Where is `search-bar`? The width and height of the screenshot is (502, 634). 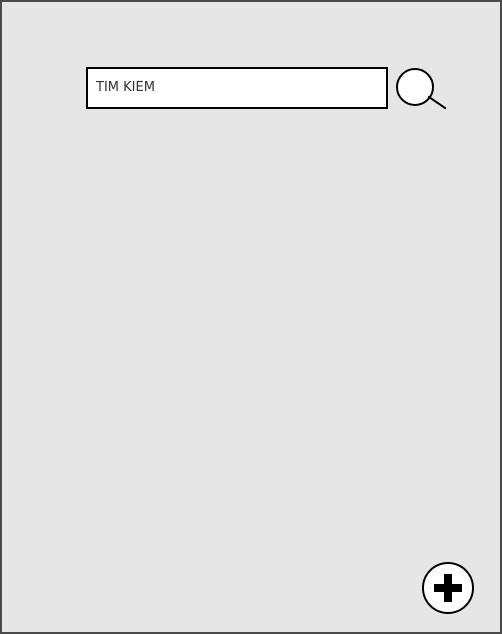 search-bar is located at coordinates (237, 88).